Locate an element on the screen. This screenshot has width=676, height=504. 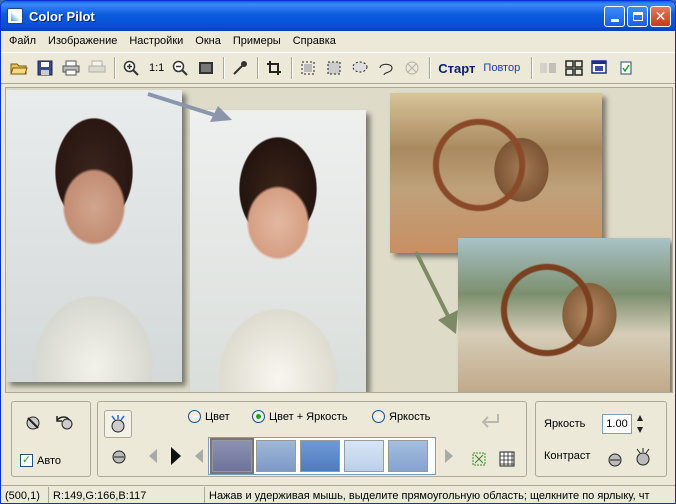
undo-button is located at coordinates (65, 423).